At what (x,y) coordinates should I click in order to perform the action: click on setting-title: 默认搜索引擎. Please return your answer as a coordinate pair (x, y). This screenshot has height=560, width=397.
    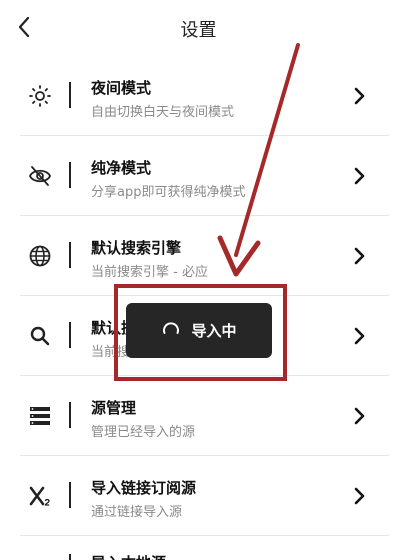
    Looking at the image, I should click on (136, 248).